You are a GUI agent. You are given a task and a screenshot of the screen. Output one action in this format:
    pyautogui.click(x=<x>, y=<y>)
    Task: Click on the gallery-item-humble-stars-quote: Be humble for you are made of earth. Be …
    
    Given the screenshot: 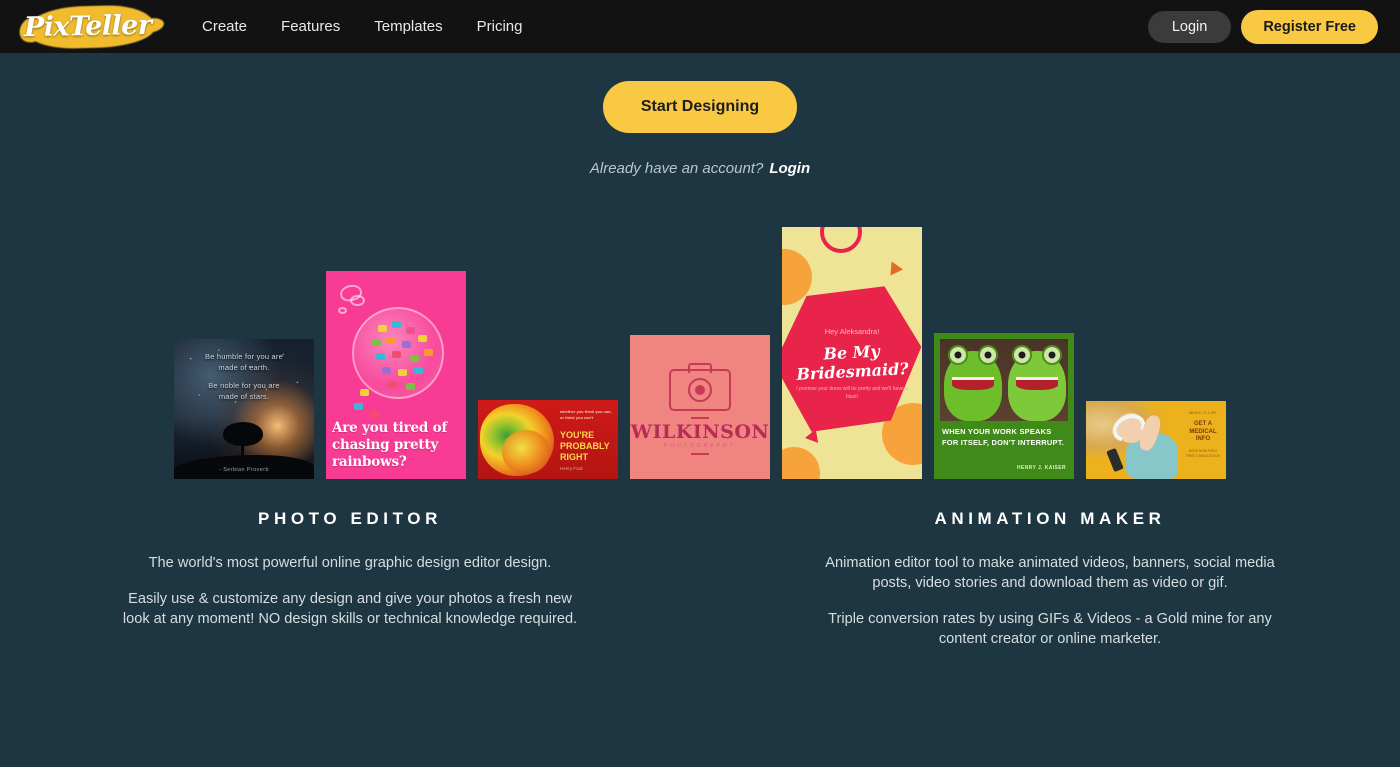 What is the action you would take?
    pyautogui.click(x=244, y=409)
    